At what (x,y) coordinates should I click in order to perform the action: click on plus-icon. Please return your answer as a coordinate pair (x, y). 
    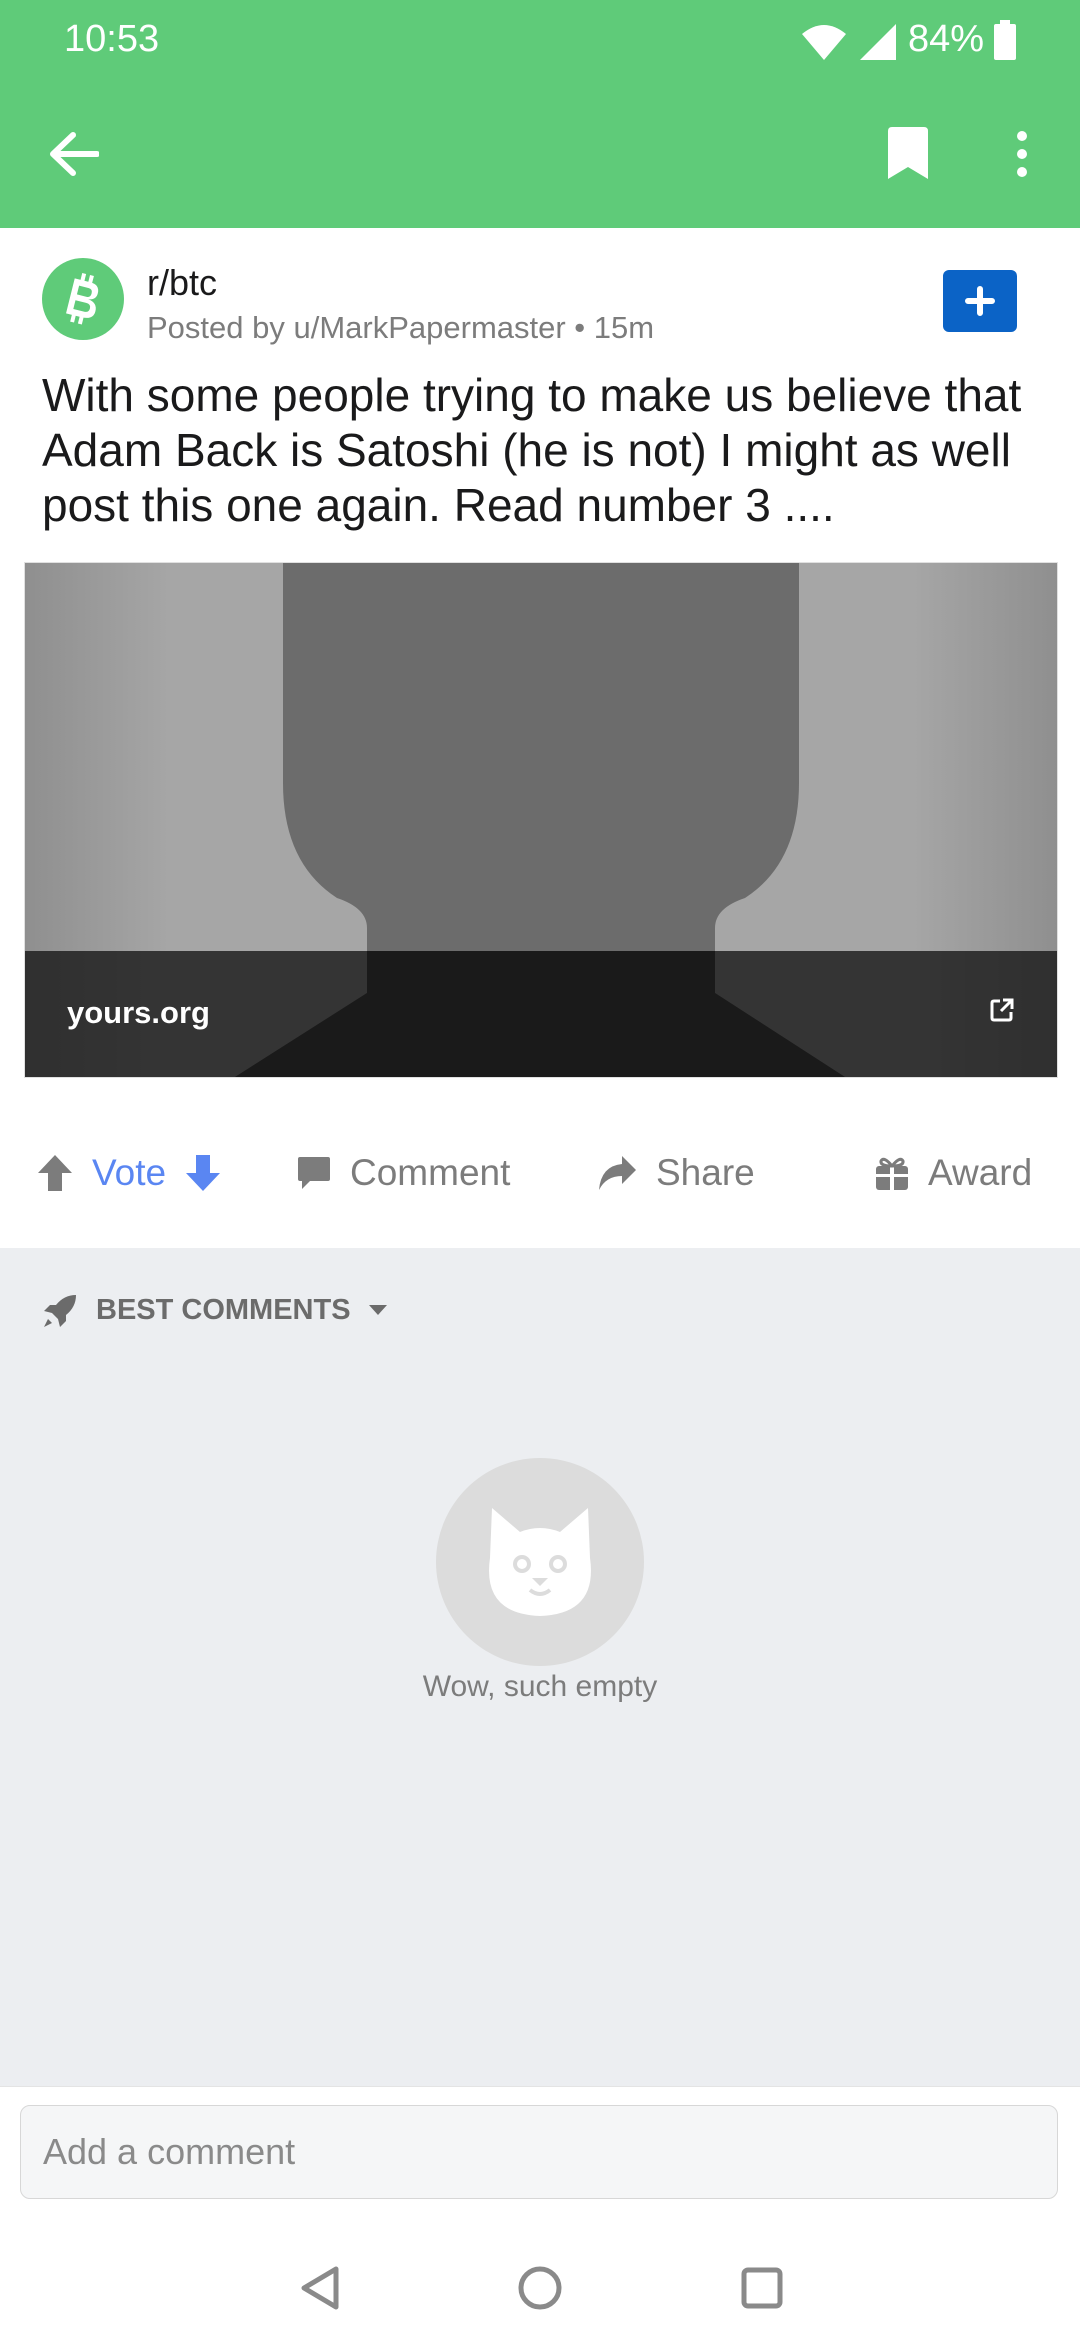
    Looking at the image, I should click on (980, 301).